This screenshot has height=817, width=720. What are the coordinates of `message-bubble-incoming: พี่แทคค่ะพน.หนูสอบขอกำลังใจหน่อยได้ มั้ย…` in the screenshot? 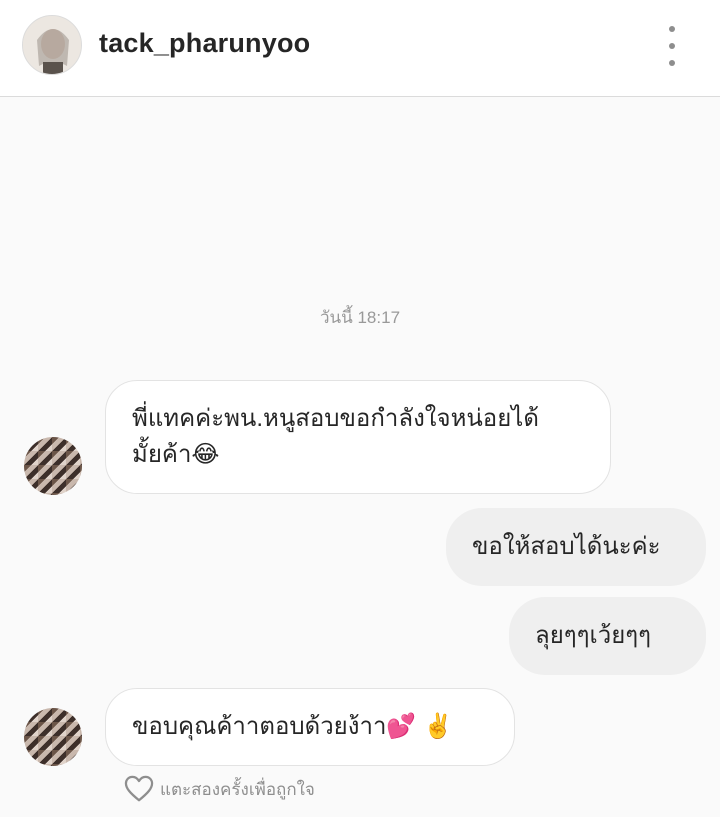 It's located at (358, 437).